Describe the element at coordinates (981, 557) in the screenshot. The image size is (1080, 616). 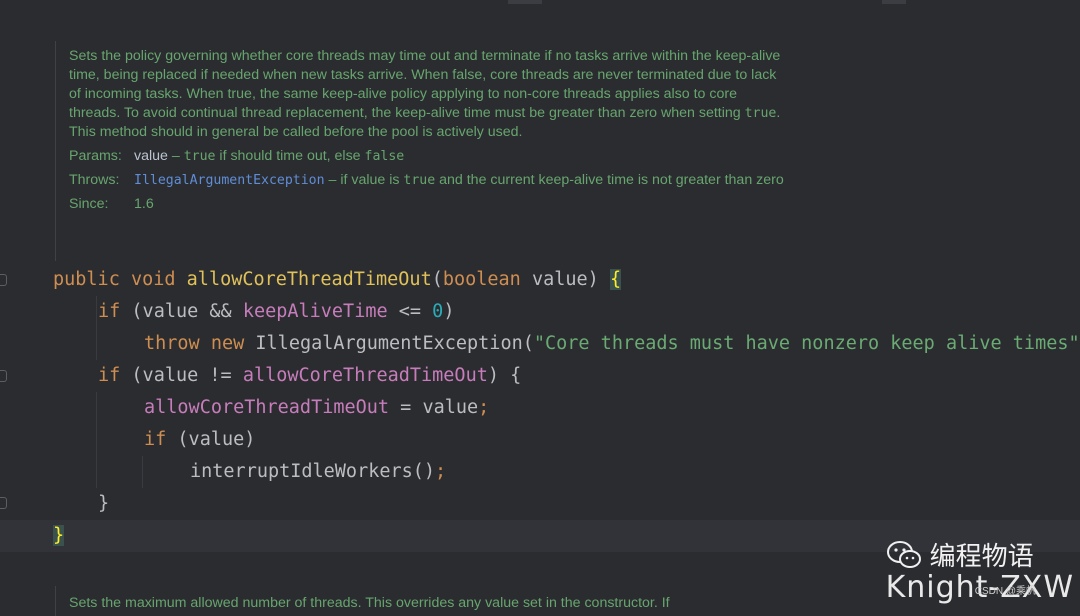
I see `watermark-title: 编程物语` at that location.